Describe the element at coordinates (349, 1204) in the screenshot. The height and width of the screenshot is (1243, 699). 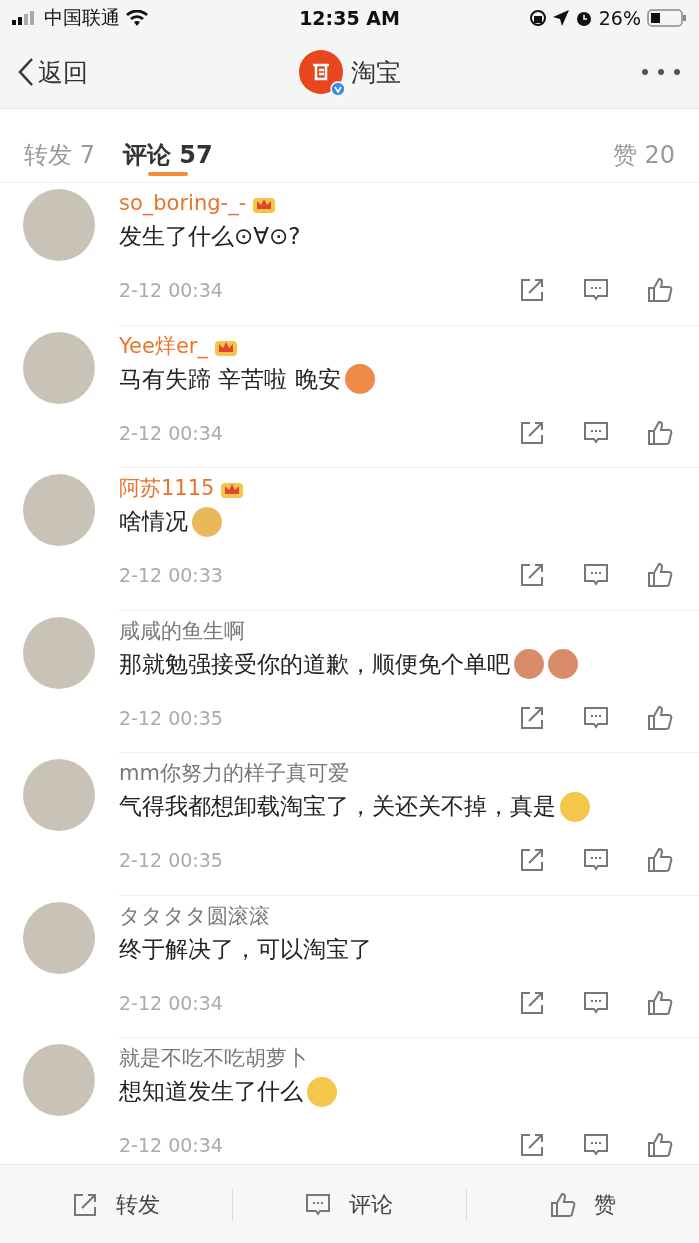
I see `comment-button: 评论` at that location.